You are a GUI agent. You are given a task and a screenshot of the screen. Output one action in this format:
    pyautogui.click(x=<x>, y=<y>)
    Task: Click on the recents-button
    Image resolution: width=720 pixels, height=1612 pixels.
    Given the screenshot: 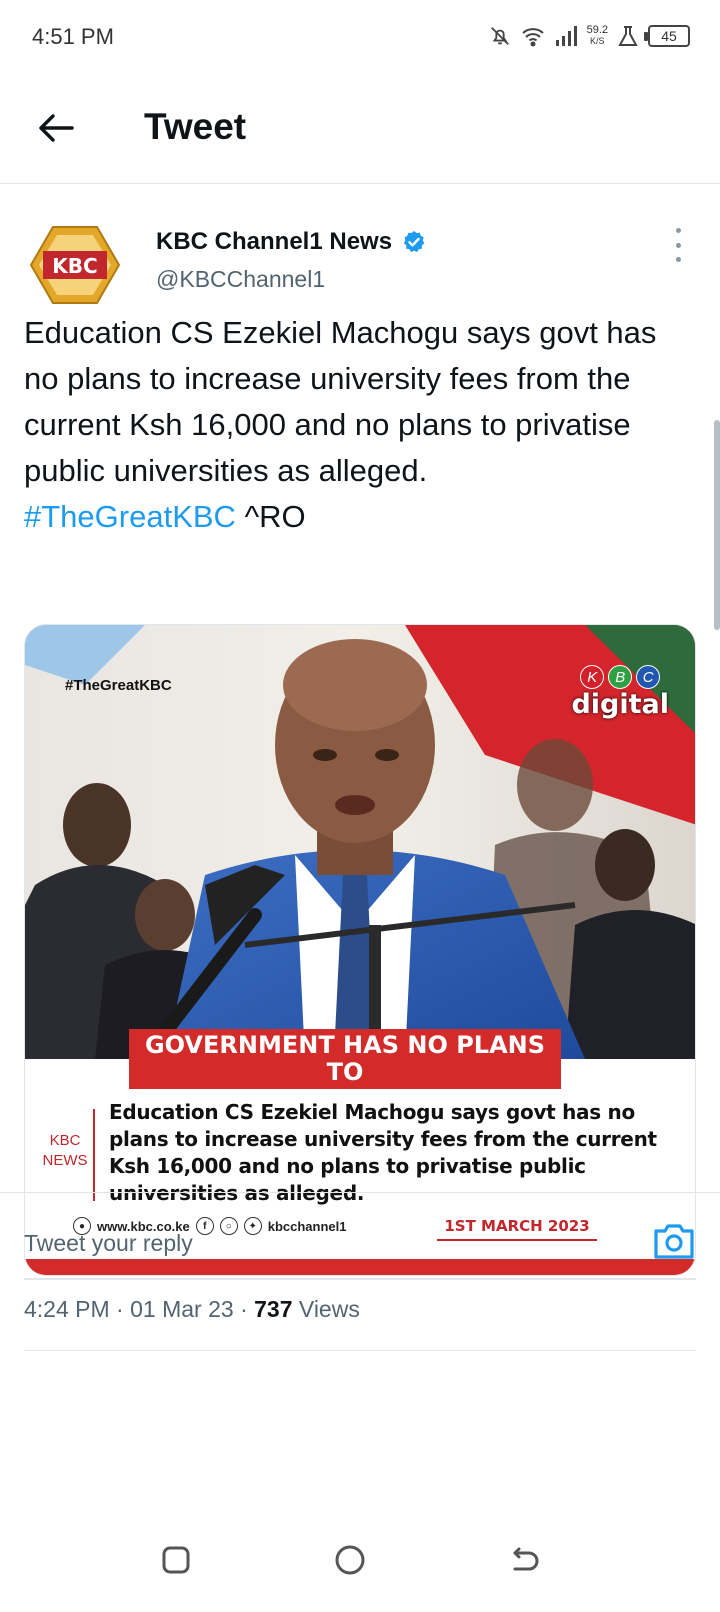 What is the action you would take?
    pyautogui.click(x=176, y=1560)
    